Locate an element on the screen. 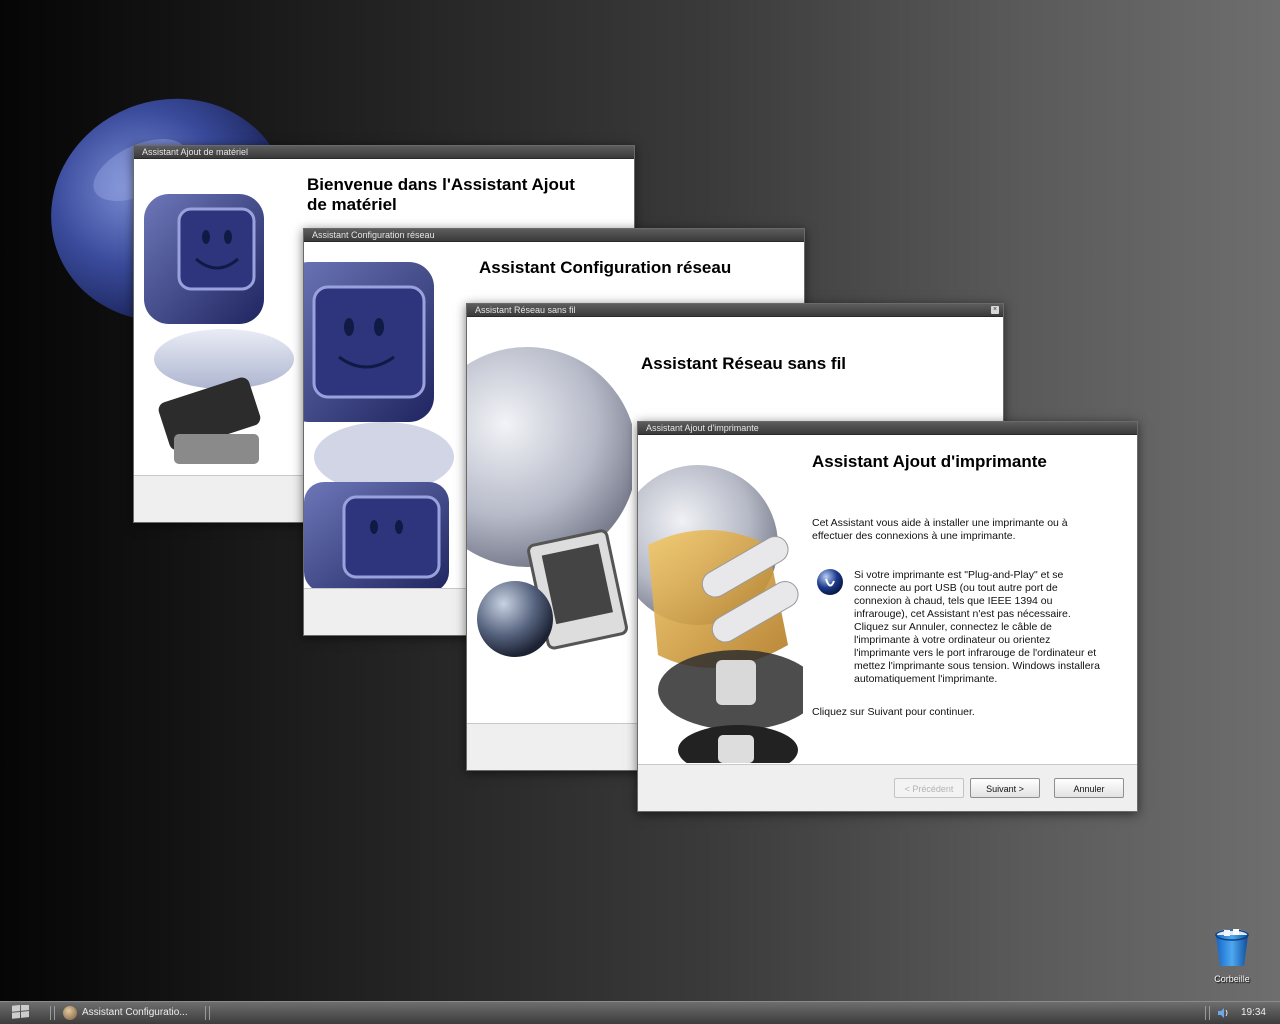 The width and height of the screenshot is (1280, 1024). two-computers-icon is located at coordinates (379, 425).